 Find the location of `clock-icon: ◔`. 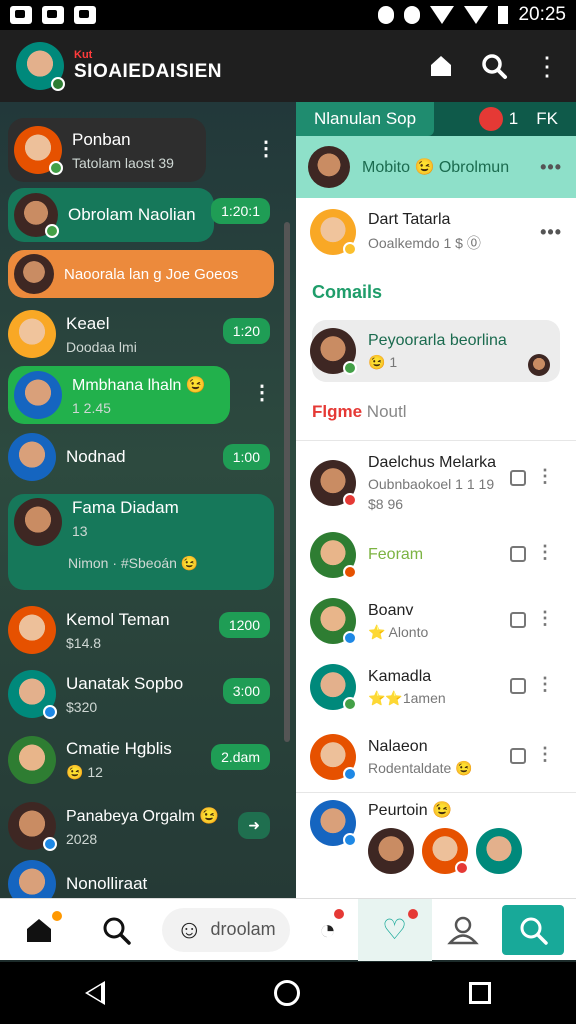

clock-icon: ◔ is located at coordinates (328, 929).